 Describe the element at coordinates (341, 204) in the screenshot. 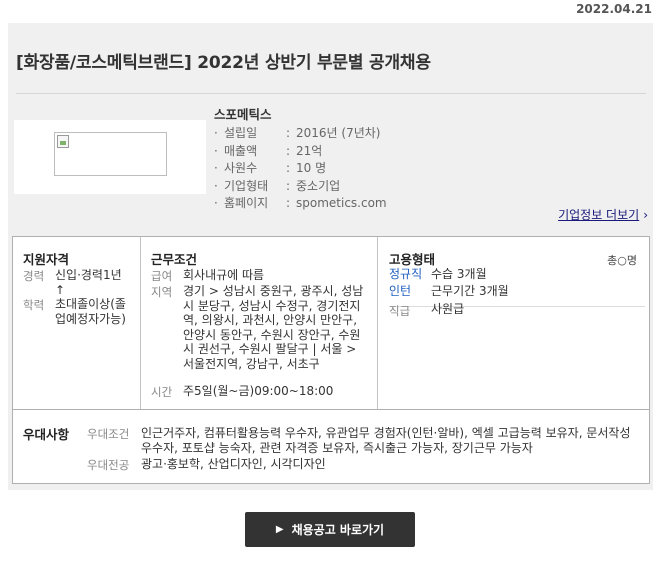

I see `info-value: spometics.com` at that location.